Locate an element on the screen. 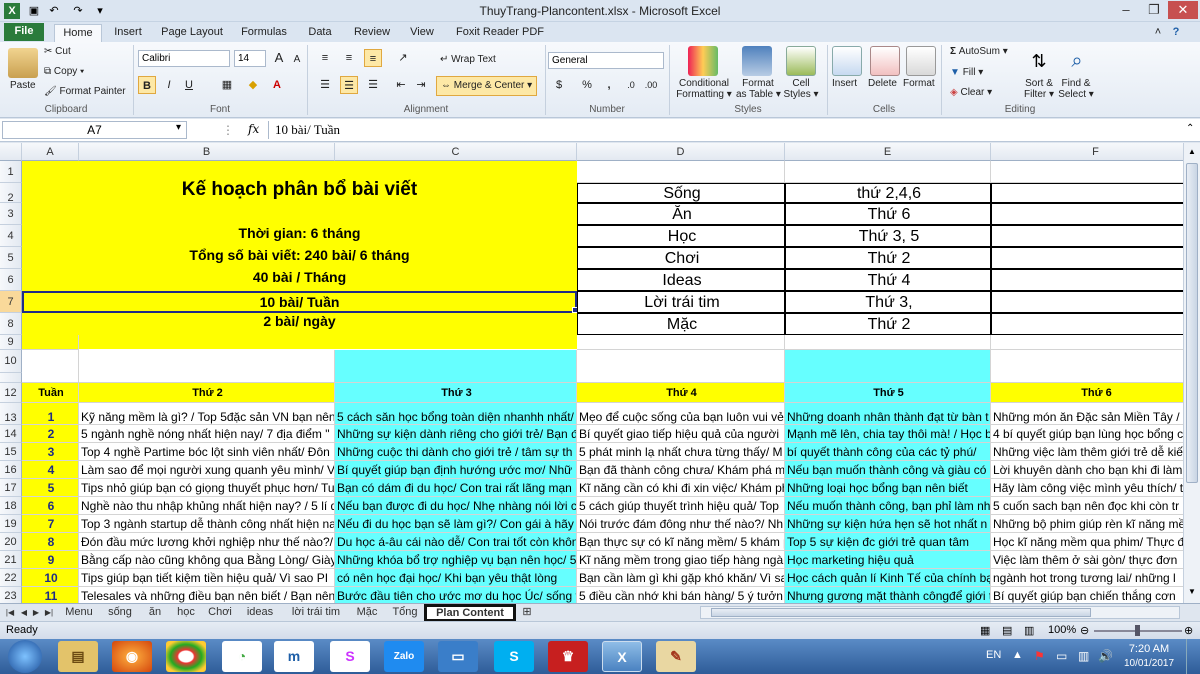 This screenshot has height=674, width=1200. format-cells-icon is located at coordinates (921, 61).